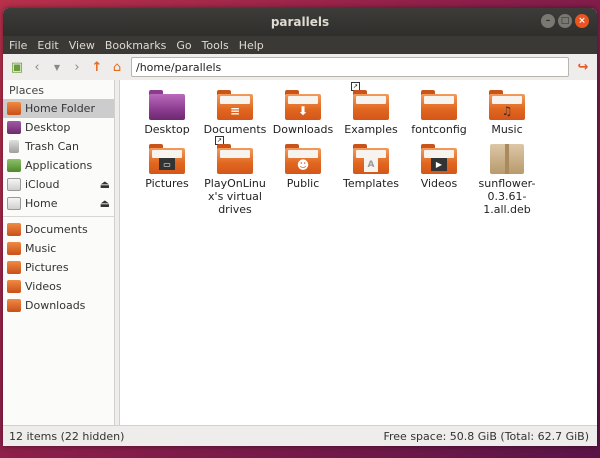 The image size is (600, 458). What do you see at coordinates (565, 21) in the screenshot?
I see `maximize-button: □` at bounding box center [565, 21].